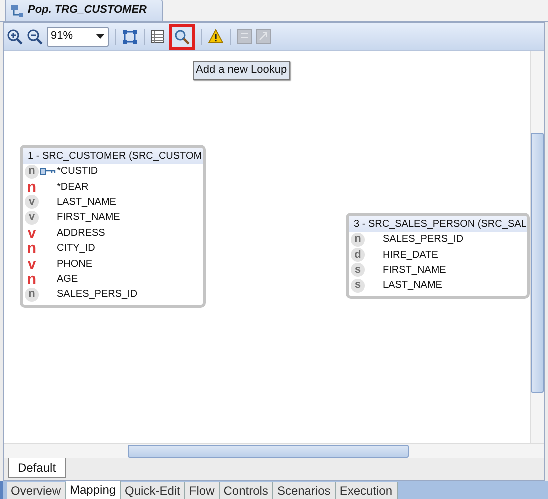  I want to click on editor-view-tab: Execution, so click(367, 490).